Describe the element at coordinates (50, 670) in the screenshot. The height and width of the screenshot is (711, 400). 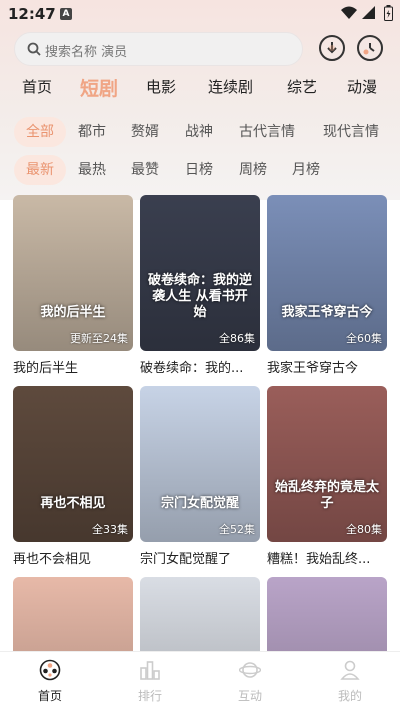
I see `film-reel-icon` at that location.